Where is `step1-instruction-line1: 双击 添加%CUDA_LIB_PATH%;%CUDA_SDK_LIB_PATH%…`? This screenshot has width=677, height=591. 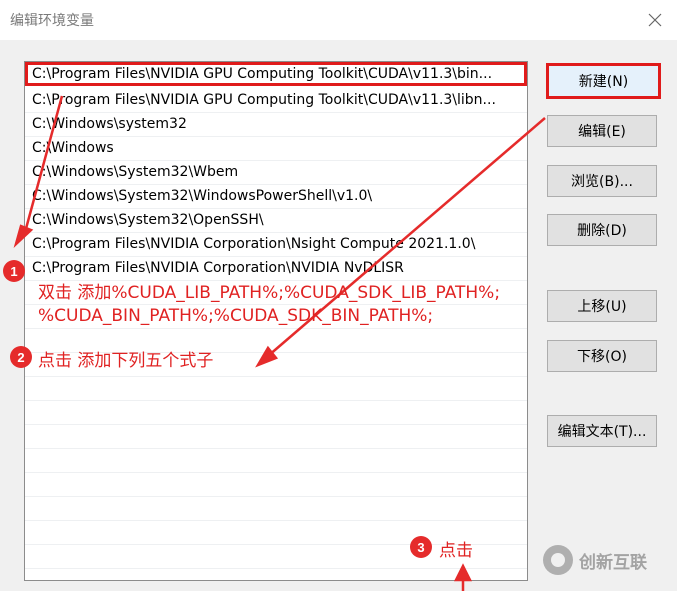
step1-instruction-line1: 双击 添加%CUDA_LIB_PATH%;%CUDA_SDK_LIB_PATH%… is located at coordinates (269, 293).